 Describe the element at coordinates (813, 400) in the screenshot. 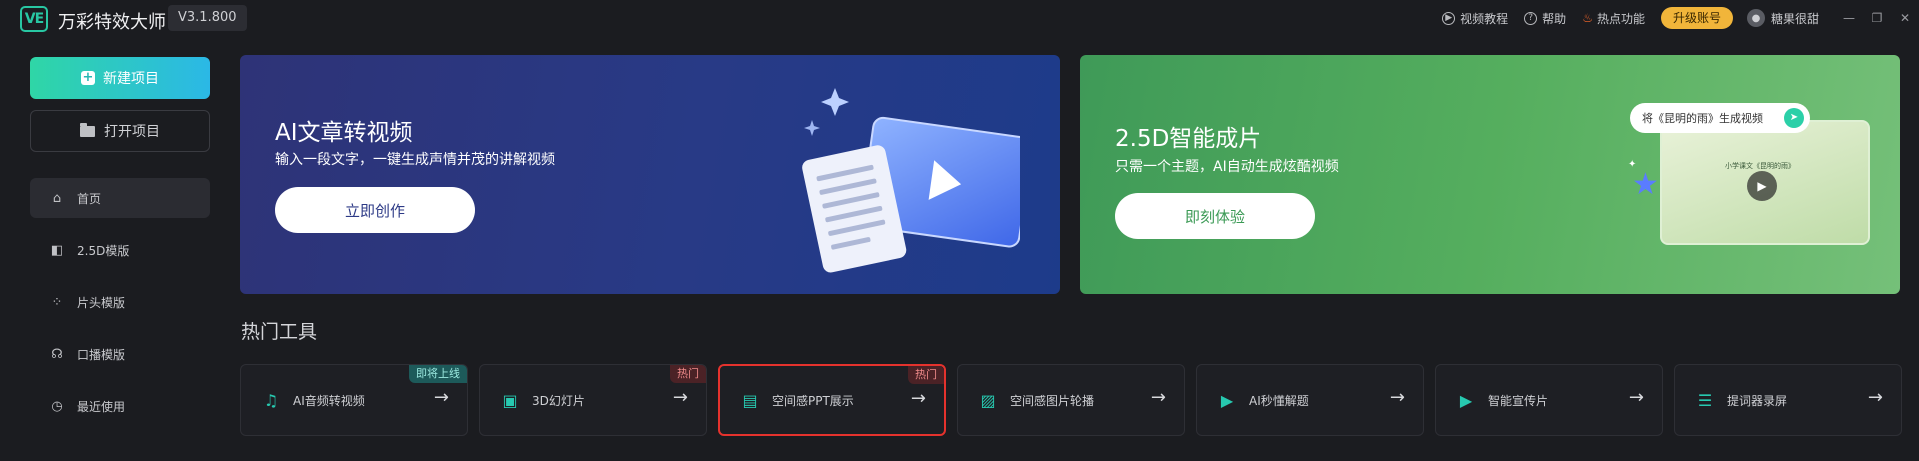

I see `tool-label: 空间感PPT展示` at that location.